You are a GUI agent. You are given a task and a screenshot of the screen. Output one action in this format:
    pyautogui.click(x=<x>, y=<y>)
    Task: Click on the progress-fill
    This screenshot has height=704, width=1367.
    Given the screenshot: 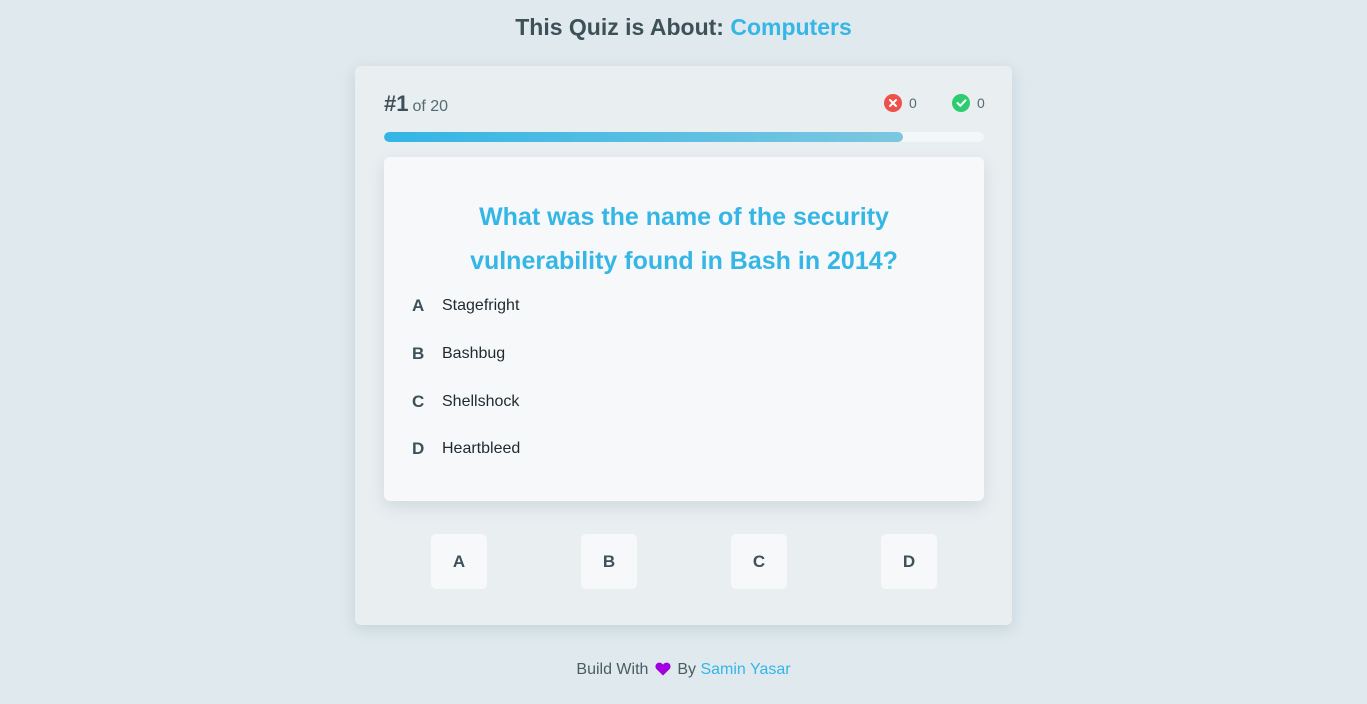 What is the action you would take?
    pyautogui.click(x=643, y=137)
    